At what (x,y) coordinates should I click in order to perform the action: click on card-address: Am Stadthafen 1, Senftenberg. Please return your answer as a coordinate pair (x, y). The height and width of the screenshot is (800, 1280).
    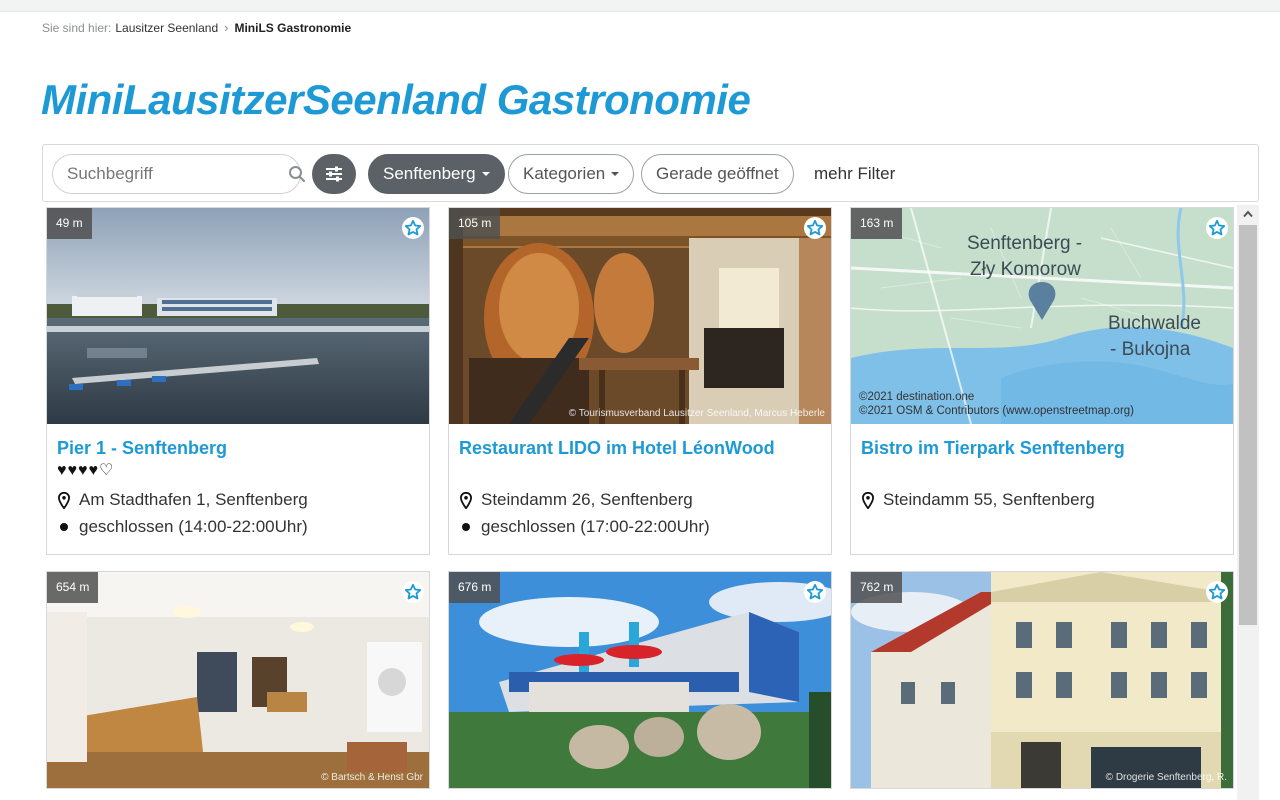
    Looking at the image, I should click on (182, 500).